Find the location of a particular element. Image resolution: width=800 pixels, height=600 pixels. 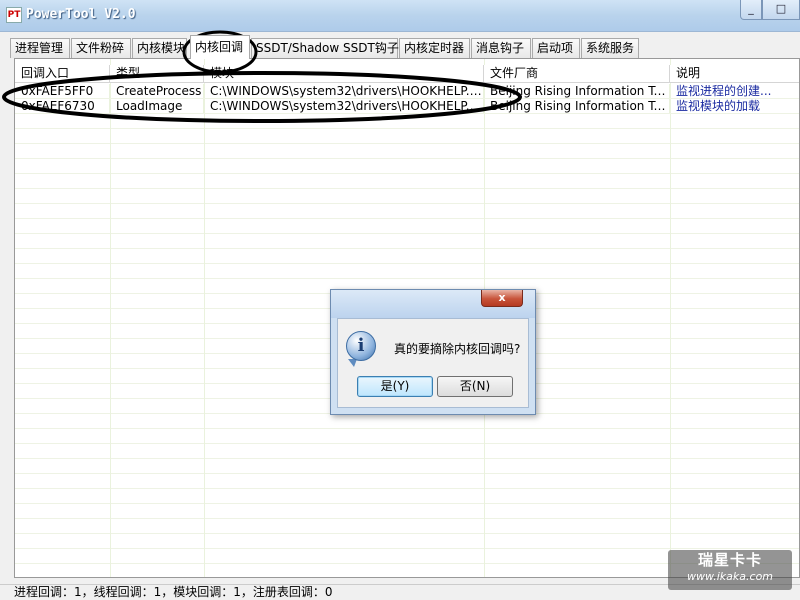

tab-process-manager: 进程管理 is located at coordinates (40, 48).